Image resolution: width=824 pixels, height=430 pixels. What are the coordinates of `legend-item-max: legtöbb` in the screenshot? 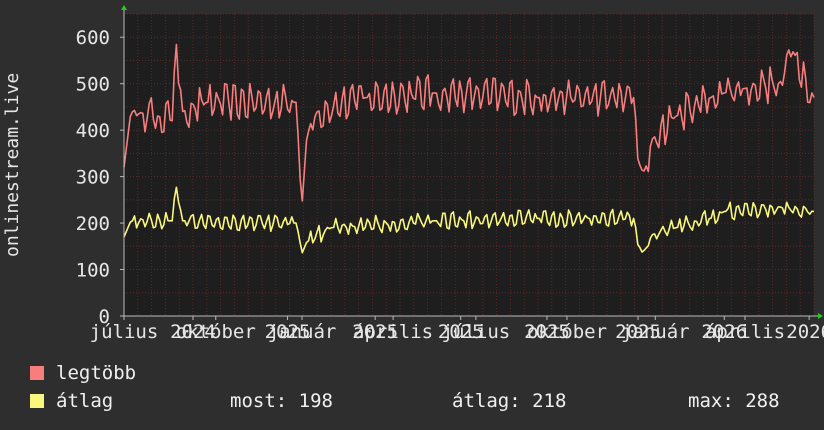 It's located at (83, 373).